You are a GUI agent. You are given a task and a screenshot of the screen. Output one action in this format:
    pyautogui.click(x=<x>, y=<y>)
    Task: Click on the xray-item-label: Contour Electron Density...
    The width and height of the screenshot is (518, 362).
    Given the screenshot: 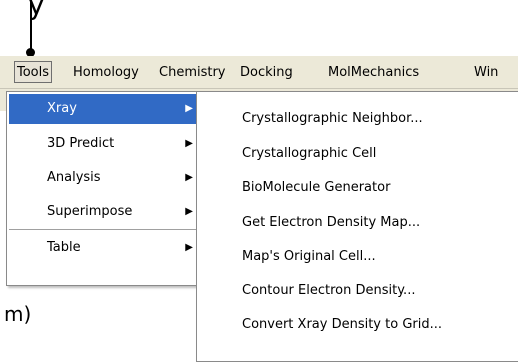 What is the action you would take?
    pyautogui.click(x=329, y=290)
    